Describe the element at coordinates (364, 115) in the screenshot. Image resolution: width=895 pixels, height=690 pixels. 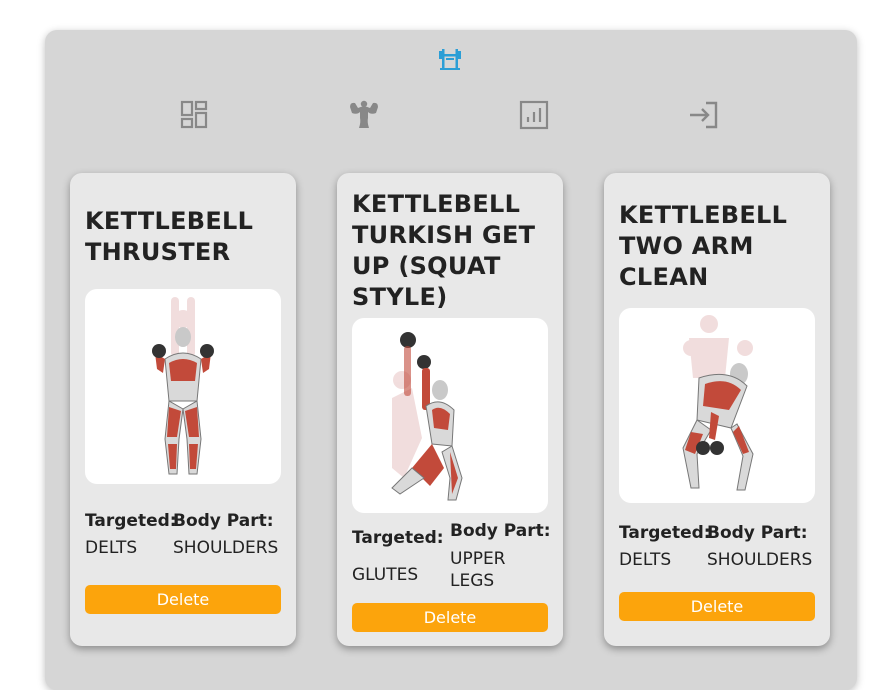
I see `muscle-icon` at that location.